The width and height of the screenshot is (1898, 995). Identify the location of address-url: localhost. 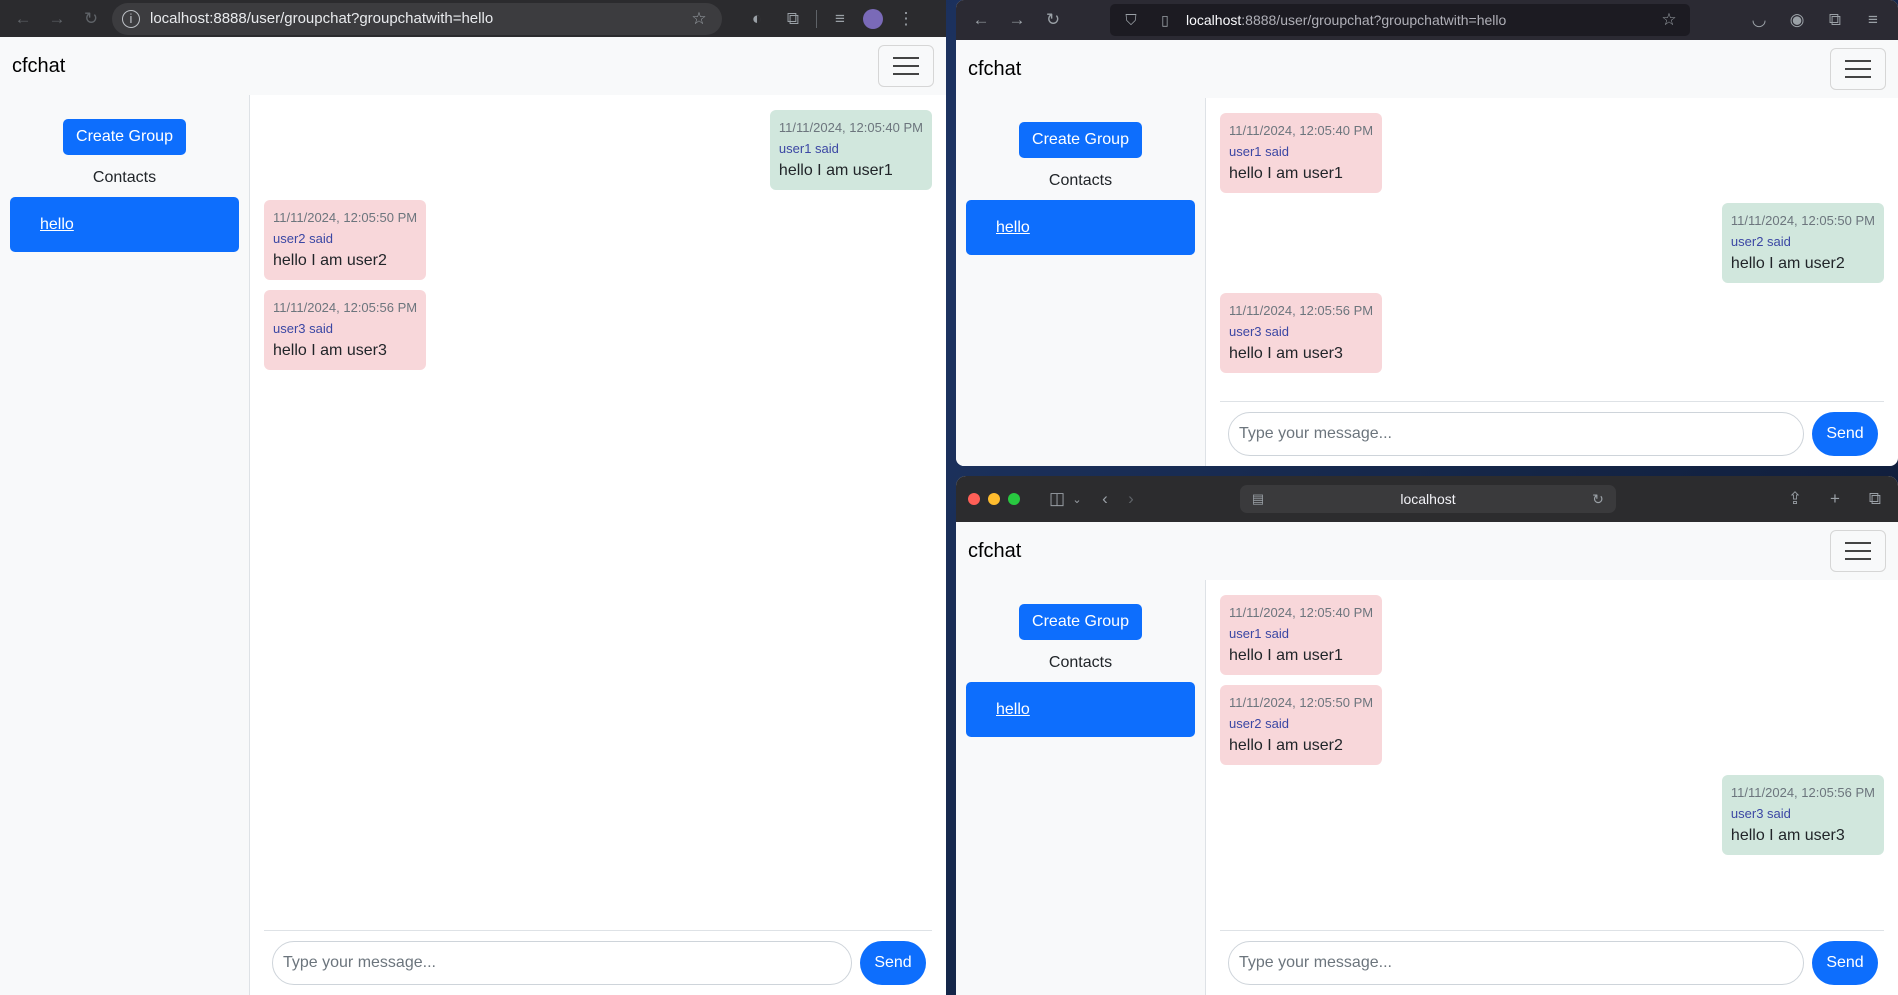
(1428, 499).